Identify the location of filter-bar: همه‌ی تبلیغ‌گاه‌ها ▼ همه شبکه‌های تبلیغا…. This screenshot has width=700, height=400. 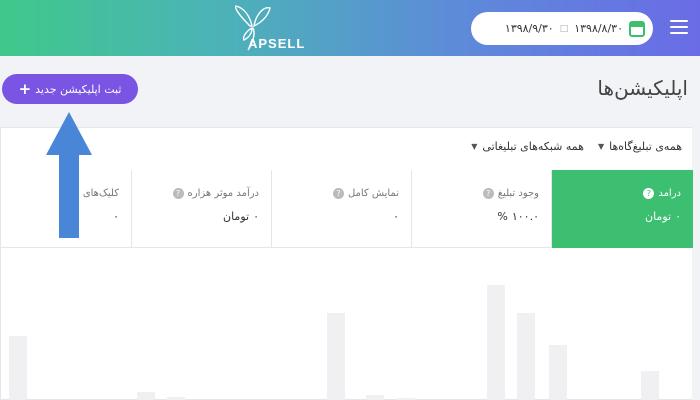
(576, 146).